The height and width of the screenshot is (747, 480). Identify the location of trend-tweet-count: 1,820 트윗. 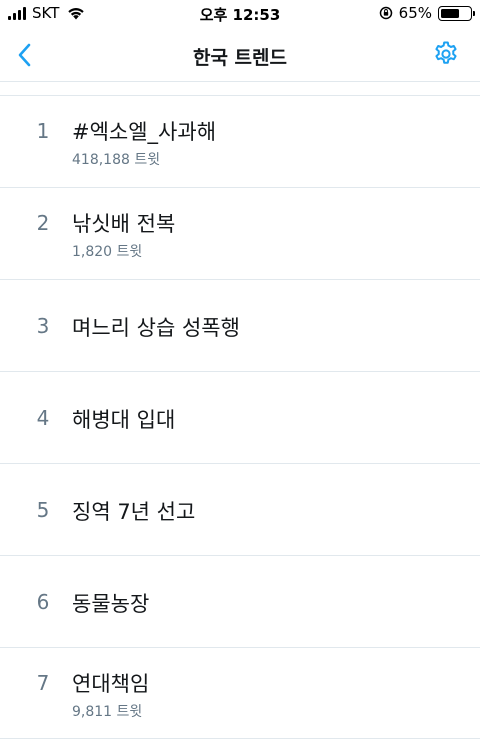
(107, 252).